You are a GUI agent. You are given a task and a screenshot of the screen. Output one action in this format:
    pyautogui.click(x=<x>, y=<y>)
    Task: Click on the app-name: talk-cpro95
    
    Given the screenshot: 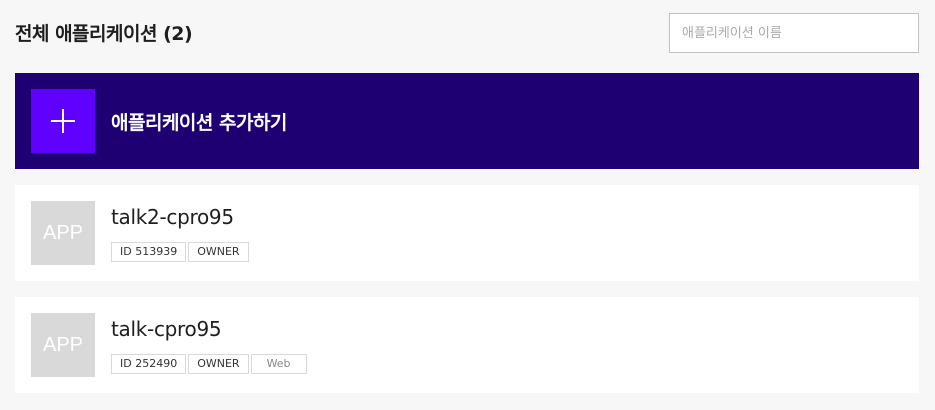 What is the action you would take?
    pyautogui.click(x=166, y=329)
    